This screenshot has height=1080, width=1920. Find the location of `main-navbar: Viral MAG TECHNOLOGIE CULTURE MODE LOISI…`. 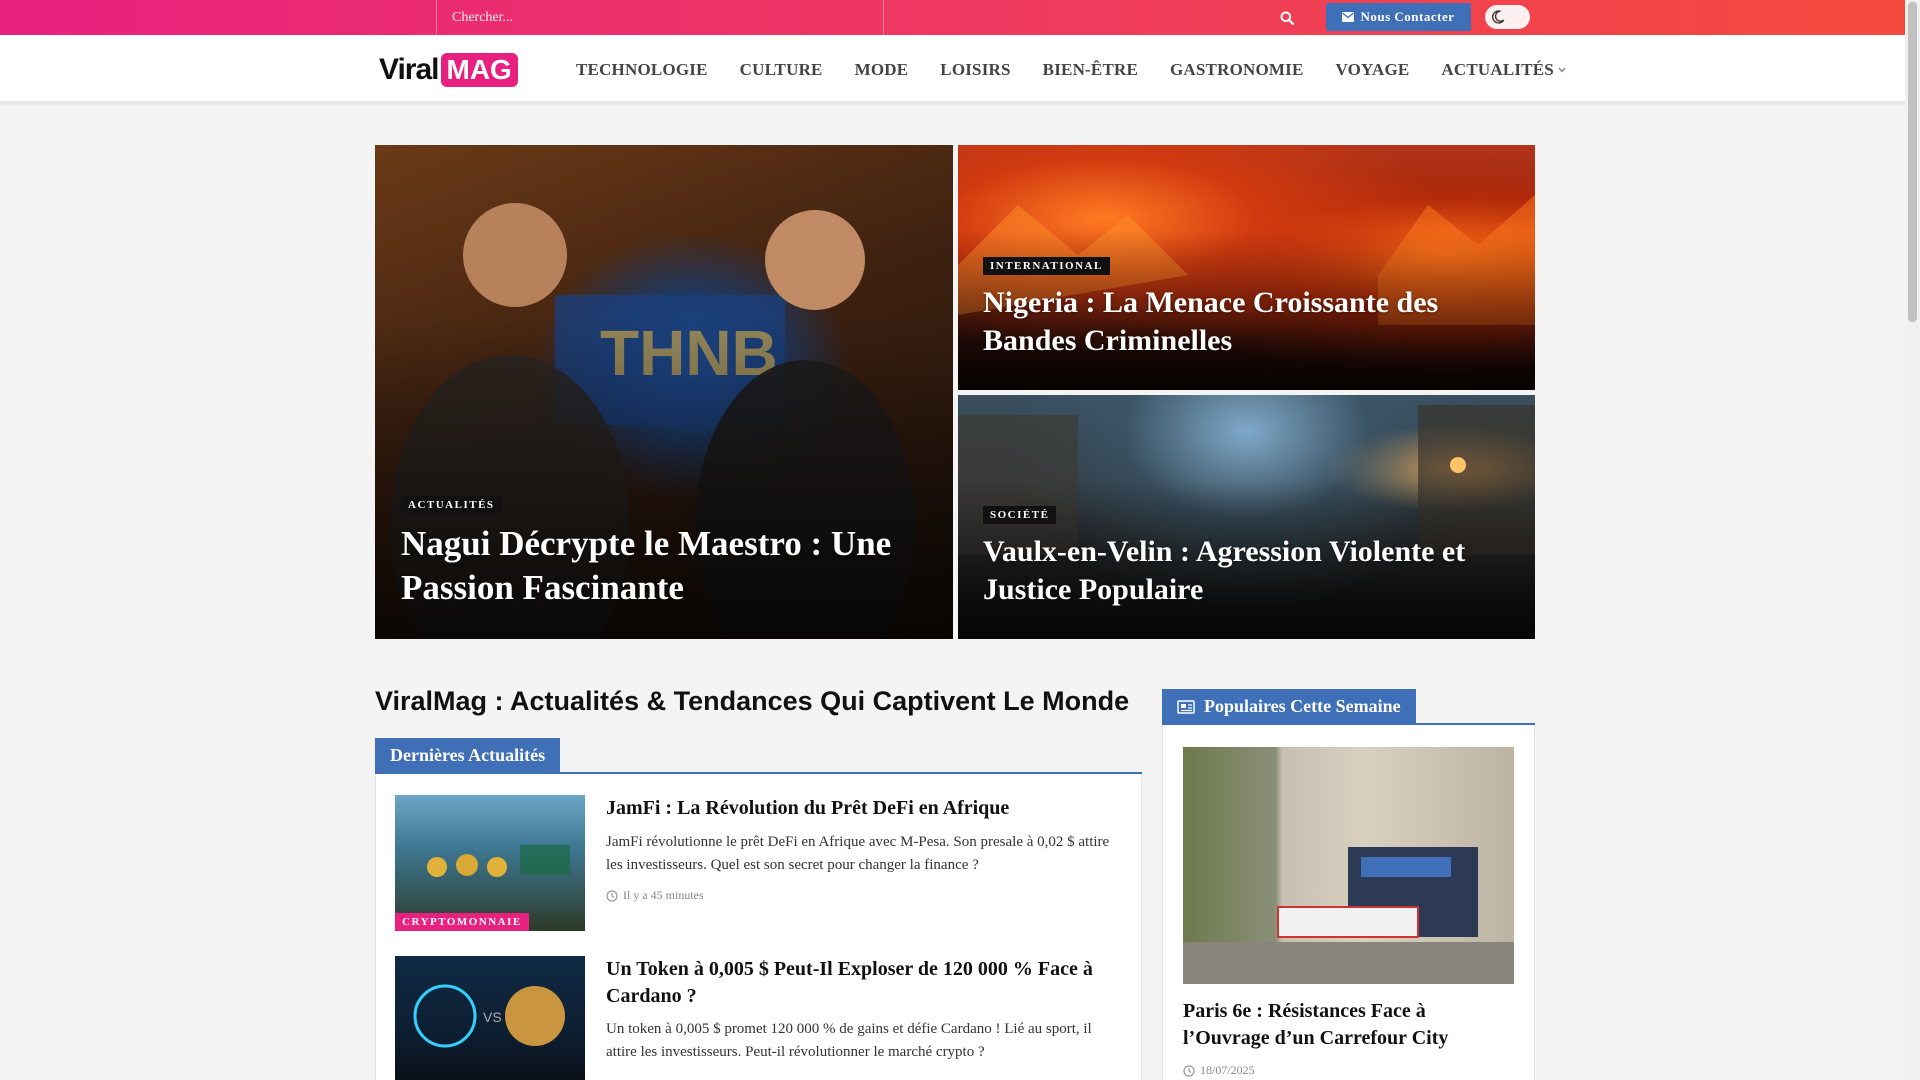

main-navbar: Viral MAG TECHNOLOGIE CULTURE MODE LOISI… is located at coordinates (952, 70).